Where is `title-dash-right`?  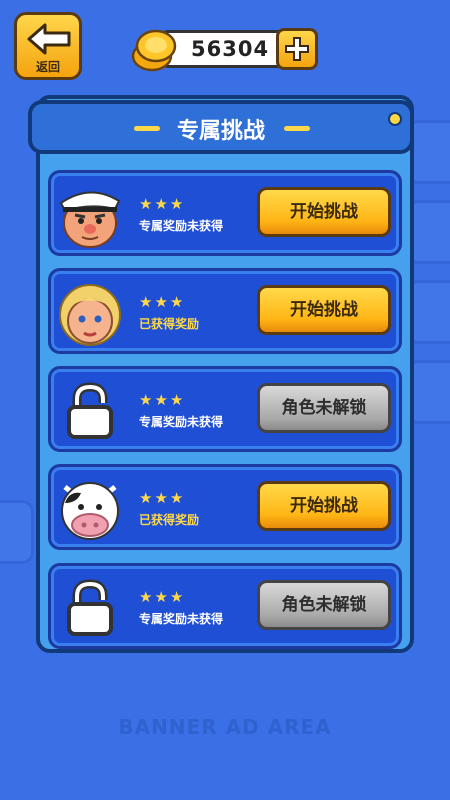
title-dash-right is located at coordinates (297, 128).